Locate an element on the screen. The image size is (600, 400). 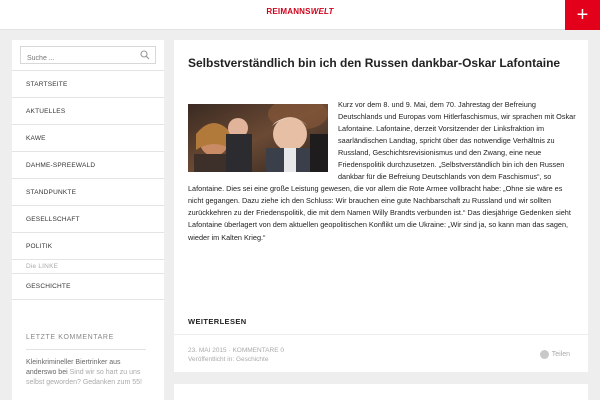
logo-text-part2: WELT is located at coordinates (322, 11).